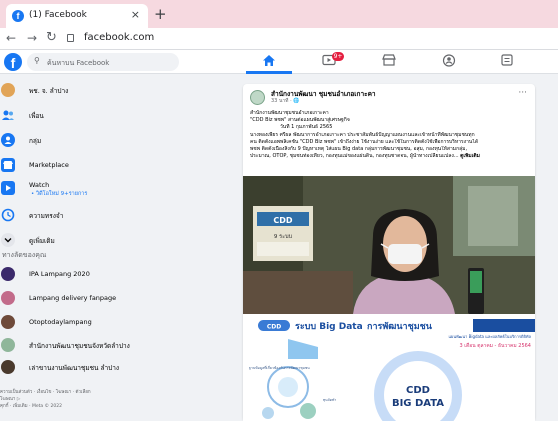 The height and width of the screenshot is (421, 558). What do you see at coordinates (269, 62) in the screenshot?
I see `home-icon` at bounding box center [269, 62].